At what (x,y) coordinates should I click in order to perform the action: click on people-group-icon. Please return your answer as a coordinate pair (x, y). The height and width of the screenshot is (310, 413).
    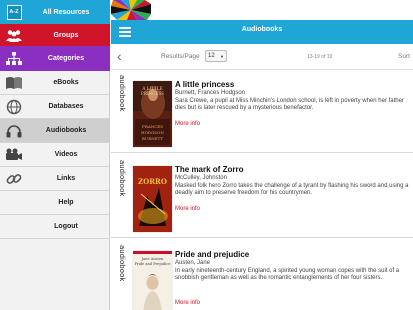
    Looking at the image, I should click on (14, 35).